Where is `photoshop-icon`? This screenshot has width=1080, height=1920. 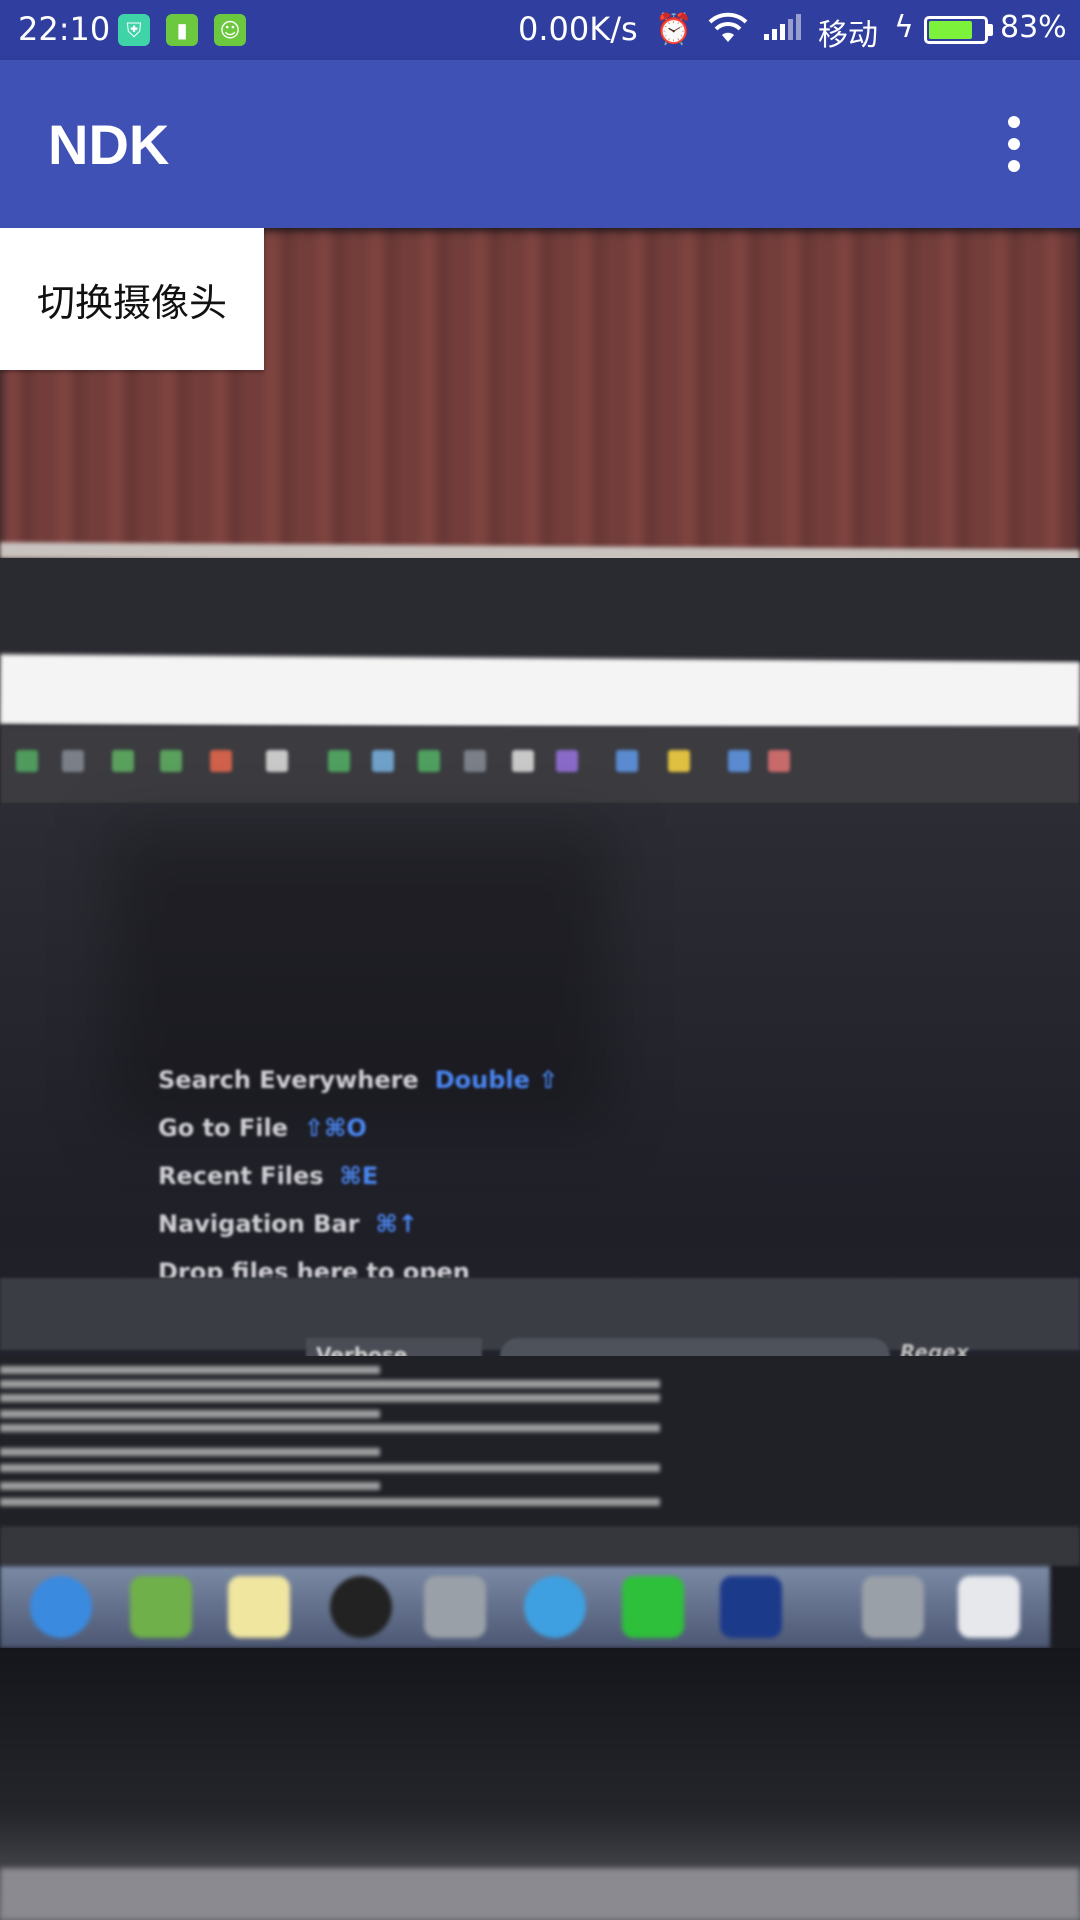
photoshop-icon is located at coordinates (751, 1607).